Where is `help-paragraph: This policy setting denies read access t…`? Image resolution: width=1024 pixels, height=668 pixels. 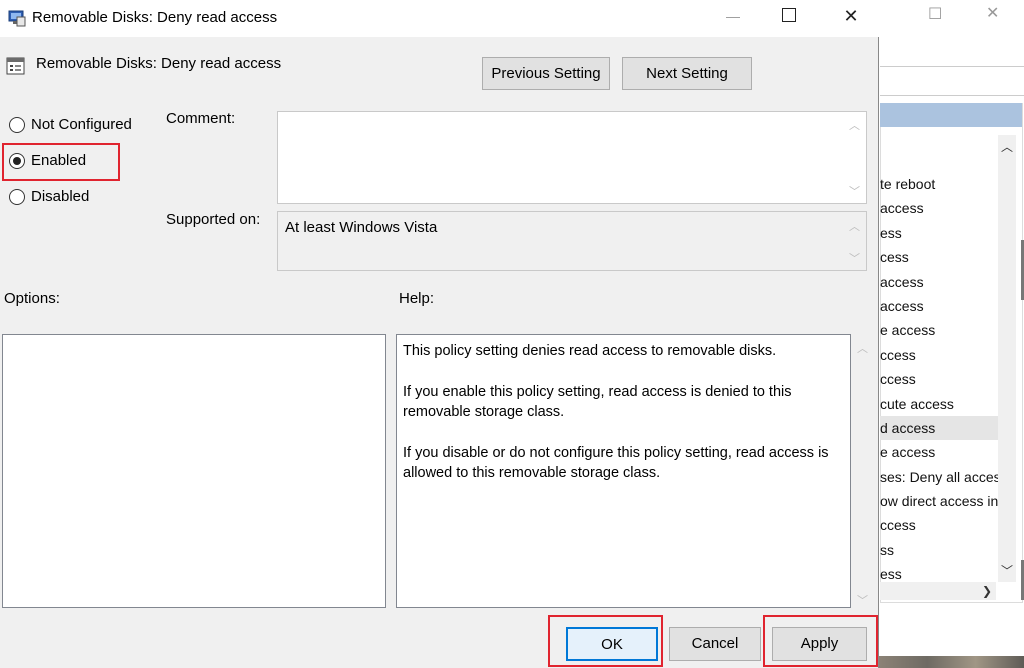
help-paragraph: This policy setting denies read access t… is located at coordinates (590, 351).